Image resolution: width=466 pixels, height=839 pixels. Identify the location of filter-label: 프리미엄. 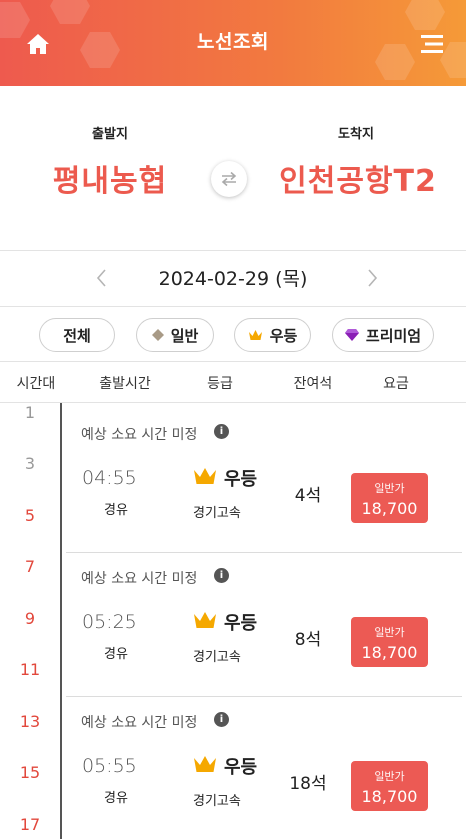
(393, 335).